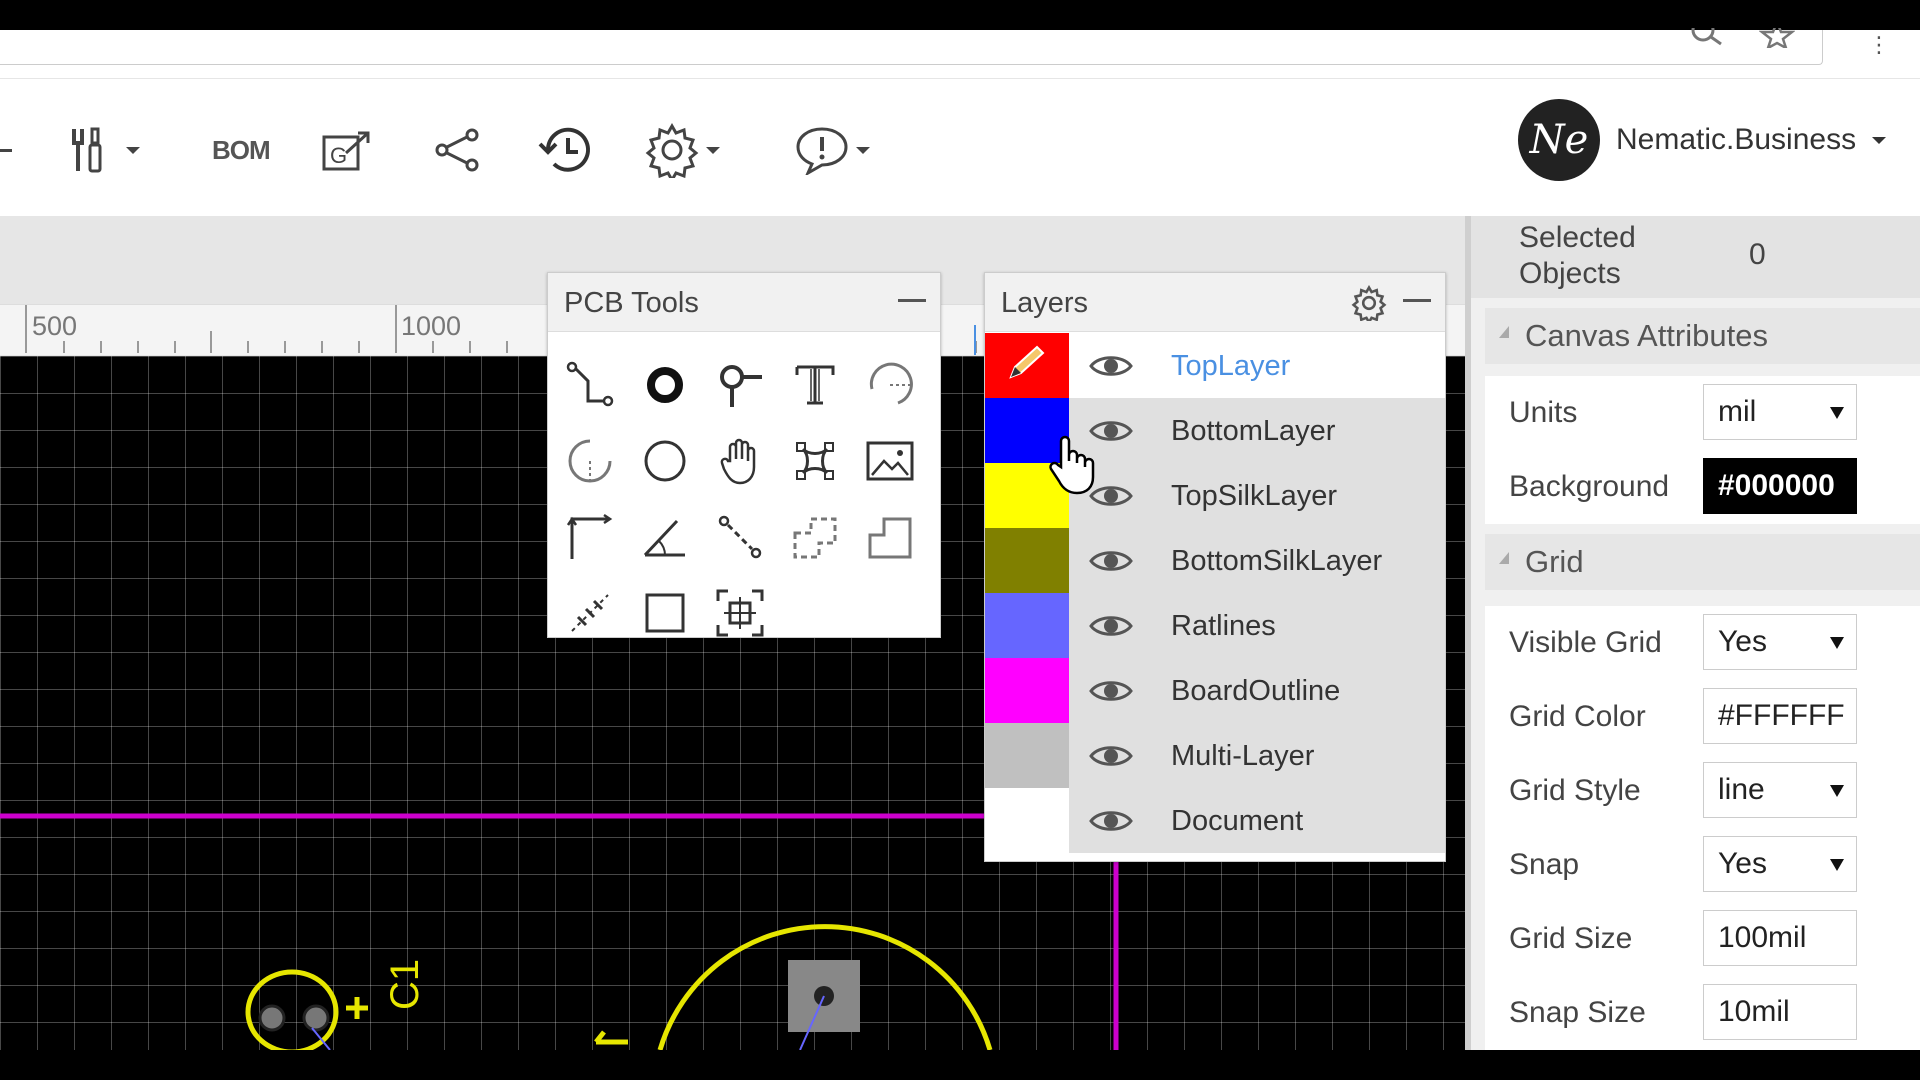 The width and height of the screenshot is (1920, 1080). What do you see at coordinates (740, 537) in the screenshot?
I see `connect-pad-tool-icon` at bounding box center [740, 537].